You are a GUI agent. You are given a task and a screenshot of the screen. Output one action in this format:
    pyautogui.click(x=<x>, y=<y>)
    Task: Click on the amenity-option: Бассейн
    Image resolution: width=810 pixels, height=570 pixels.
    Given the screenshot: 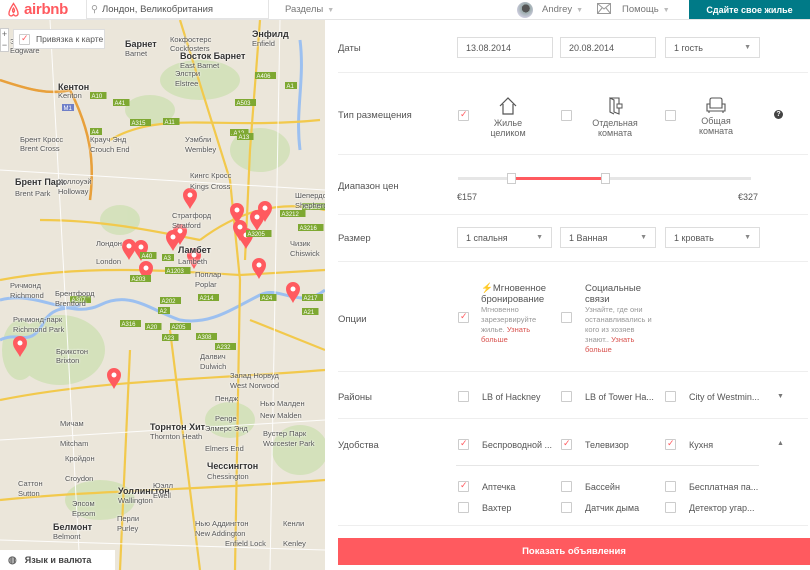 What is the action you would take?
    pyautogui.click(x=590, y=486)
    